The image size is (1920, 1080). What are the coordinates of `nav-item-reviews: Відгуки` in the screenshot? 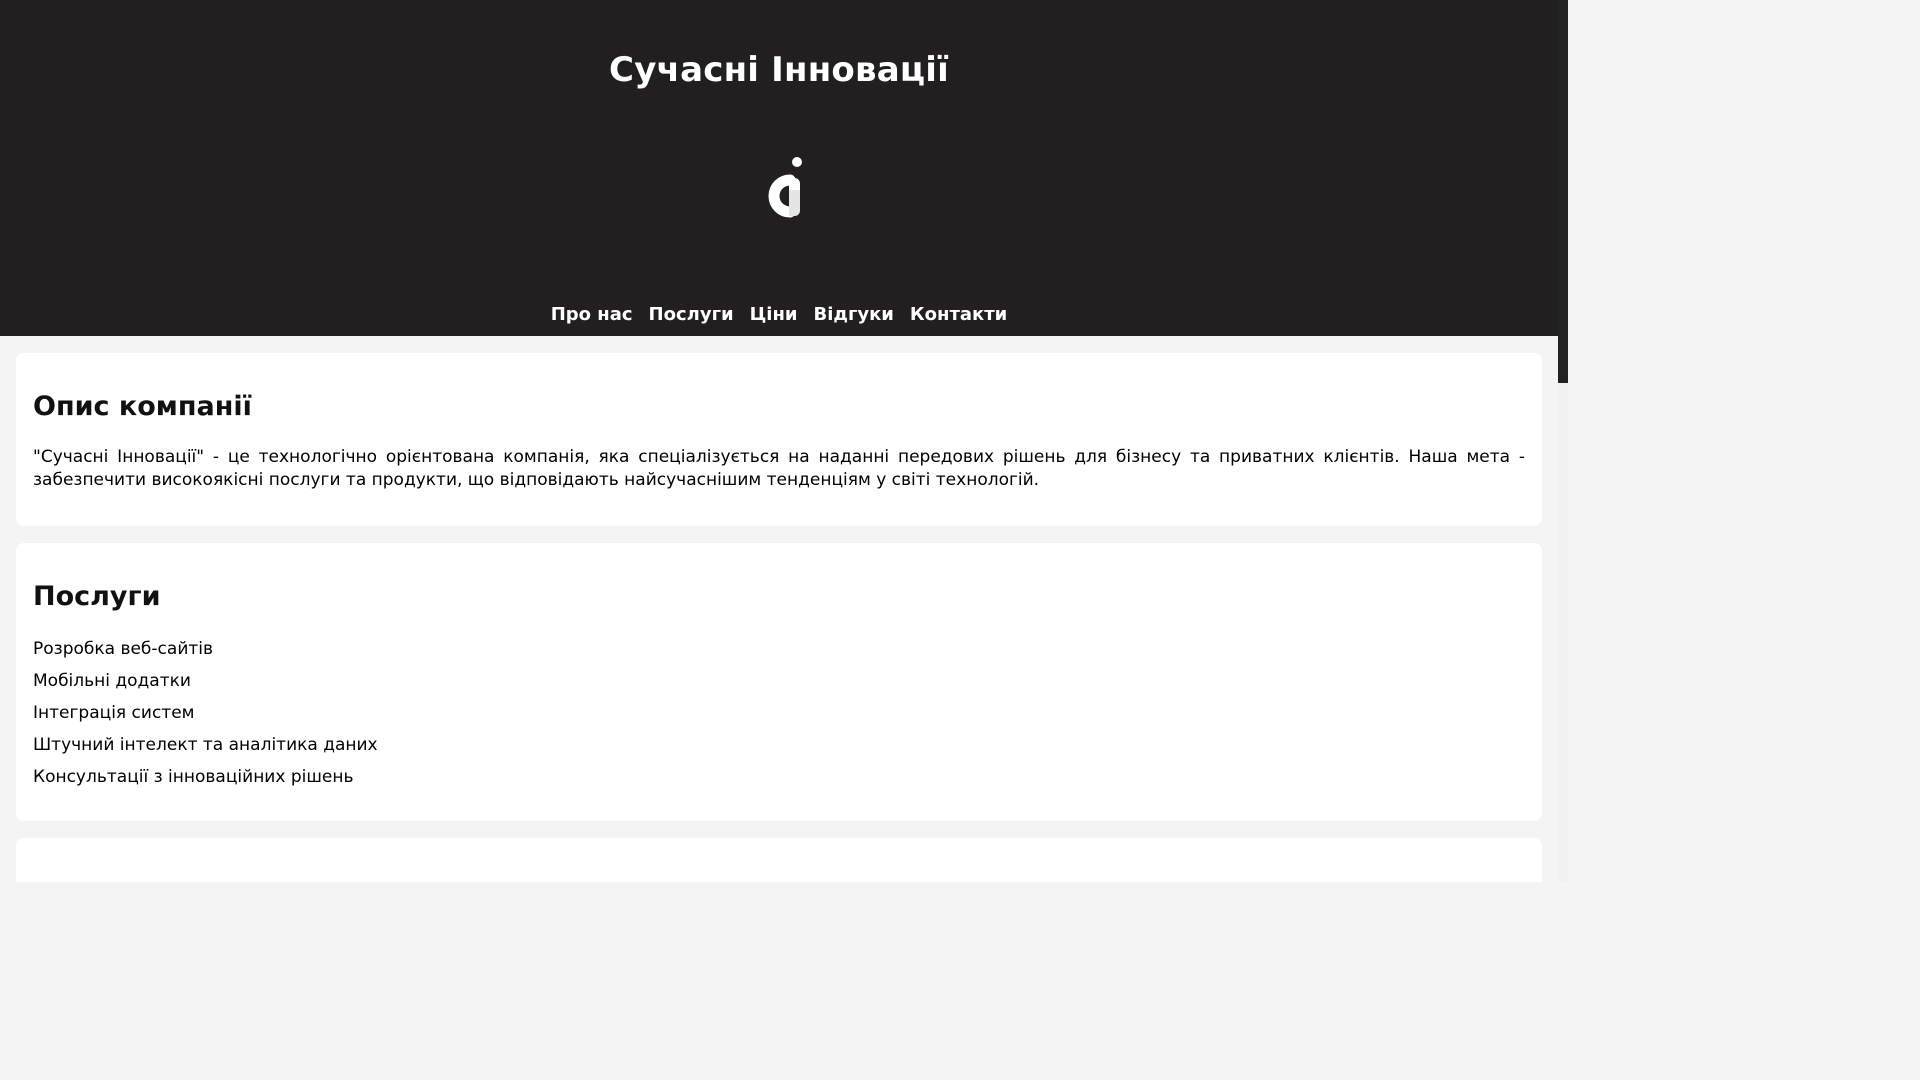 It's located at (854, 314).